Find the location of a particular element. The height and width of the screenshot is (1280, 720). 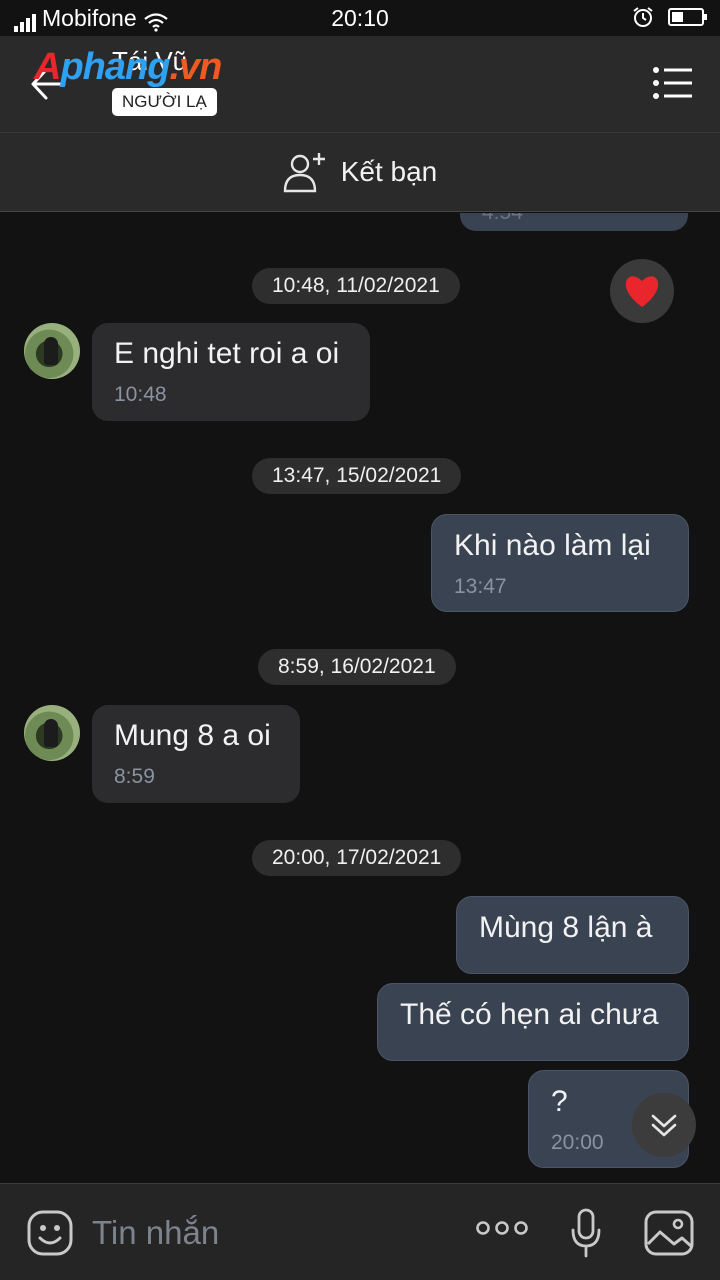

emoji-icon is located at coordinates (50, 1233).